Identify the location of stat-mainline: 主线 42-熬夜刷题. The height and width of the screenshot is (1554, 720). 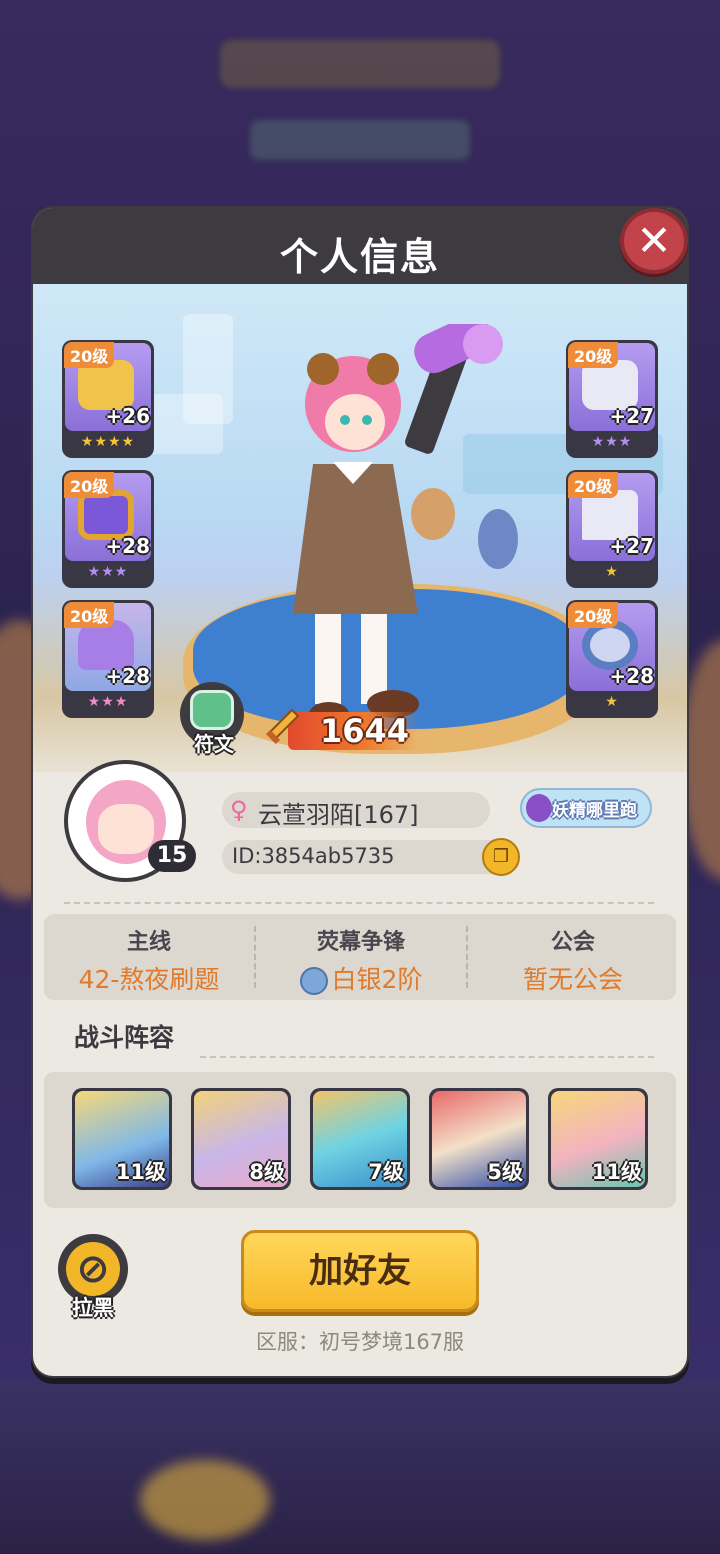
(149, 957).